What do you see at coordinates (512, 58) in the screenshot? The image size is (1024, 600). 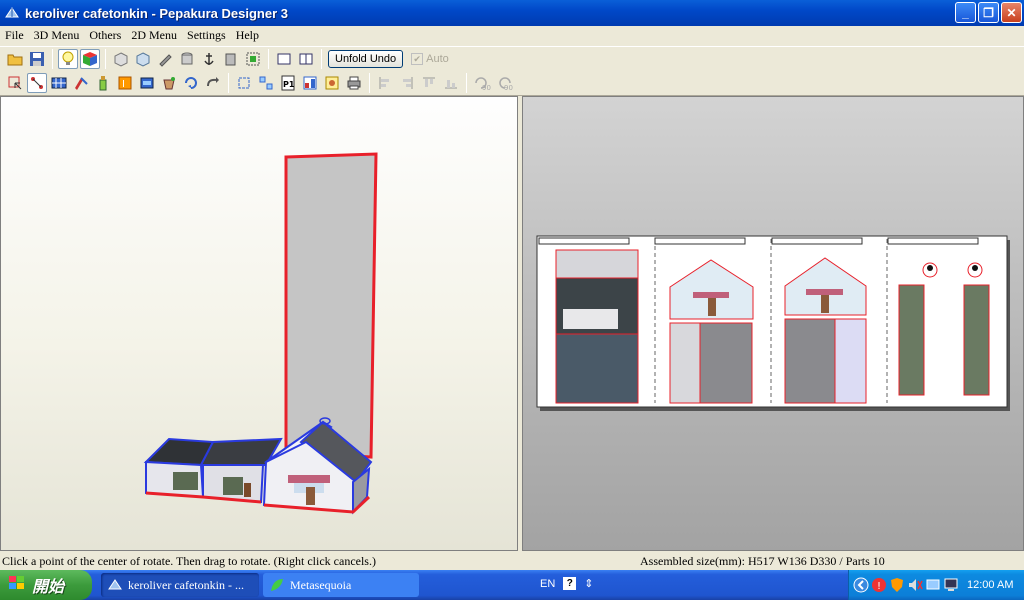 I see `main-toolbar: Unfold Undo ✔ Auto` at bounding box center [512, 58].